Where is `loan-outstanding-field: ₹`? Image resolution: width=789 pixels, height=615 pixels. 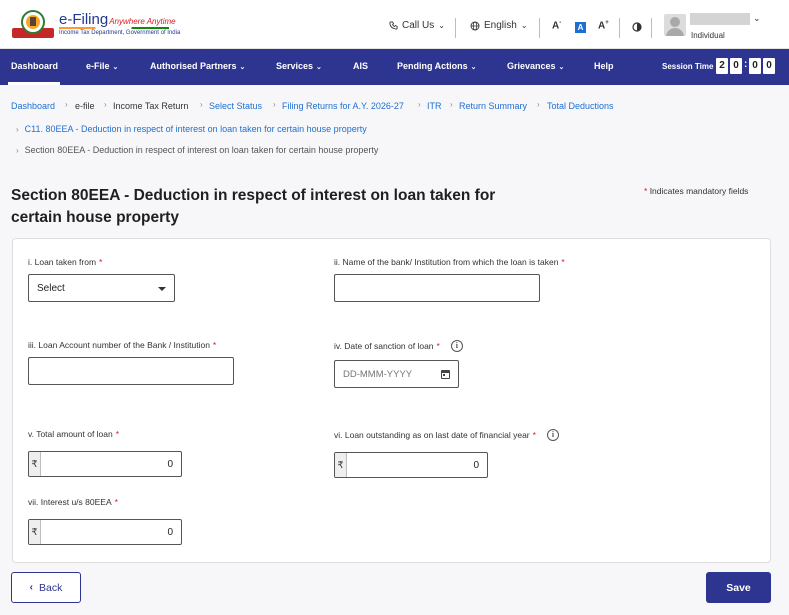 loan-outstanding-field: ₹ is located at coordinates (411, 465).